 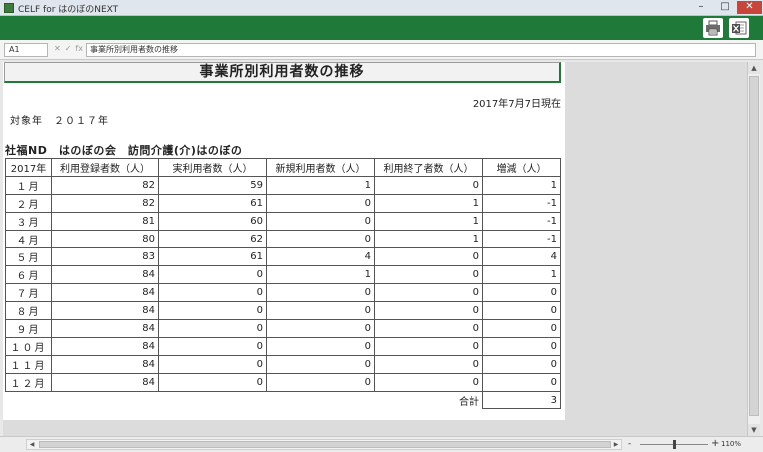 What do you see at coordinates (68, 49) in the screenshot?
I see `confirm-icon: ✓` at bounding box center [68, 49].